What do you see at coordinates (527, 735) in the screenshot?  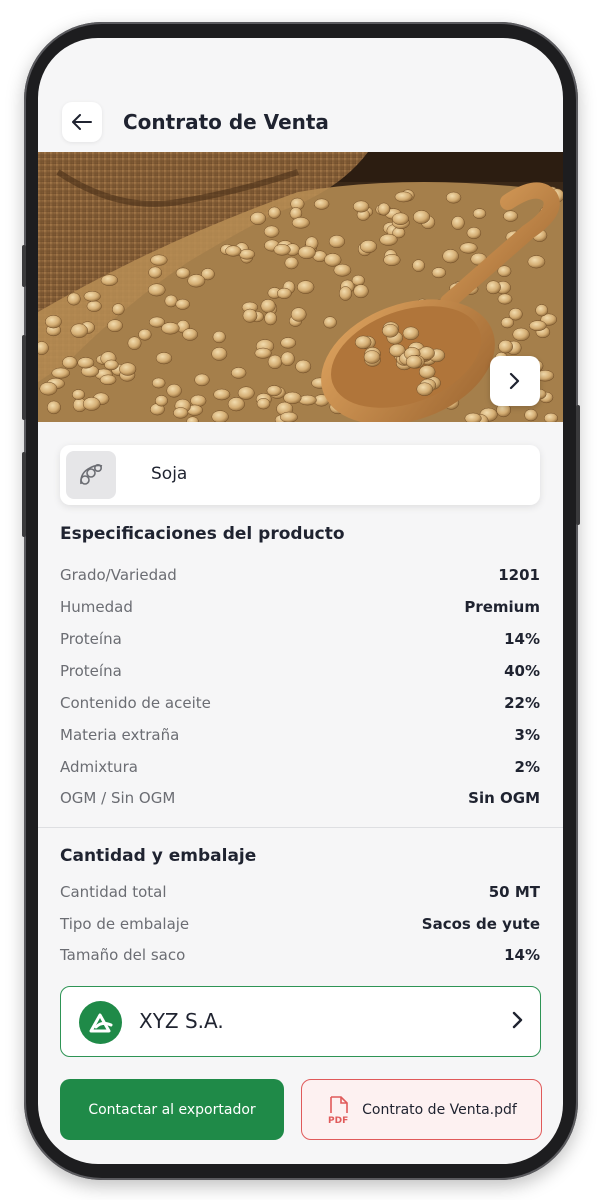 I see `spec-value: 3%` at bounding box center [527, 735].